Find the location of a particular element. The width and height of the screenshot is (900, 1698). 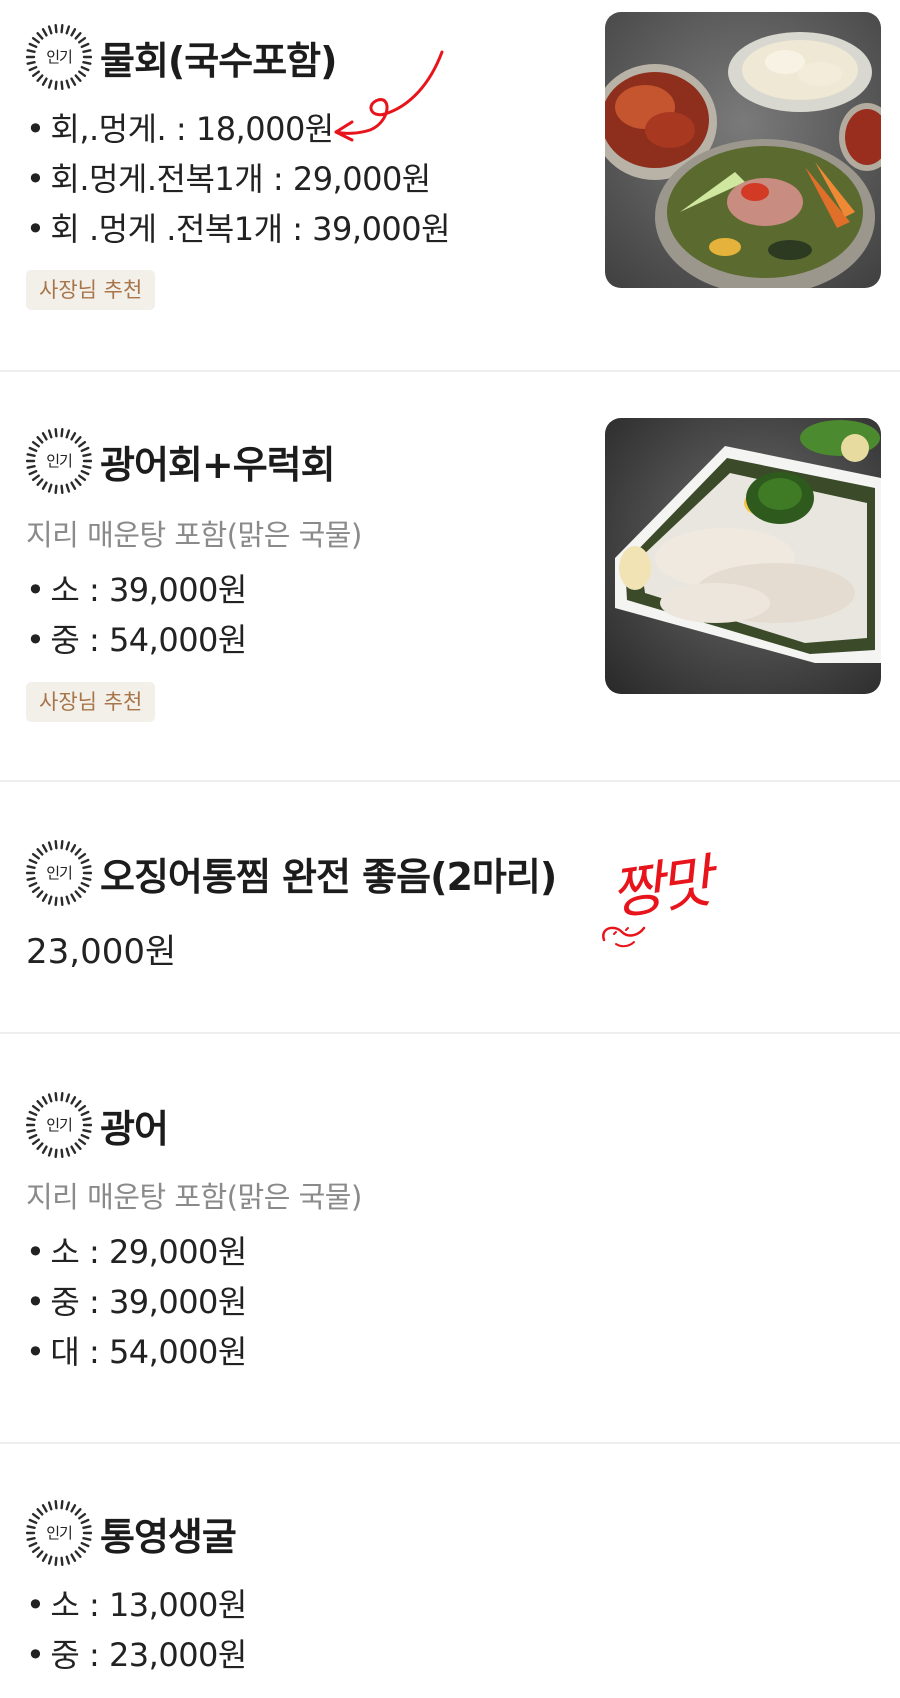

price-option-text: 소 : 39,000원 is located at coordinates (148, 590).